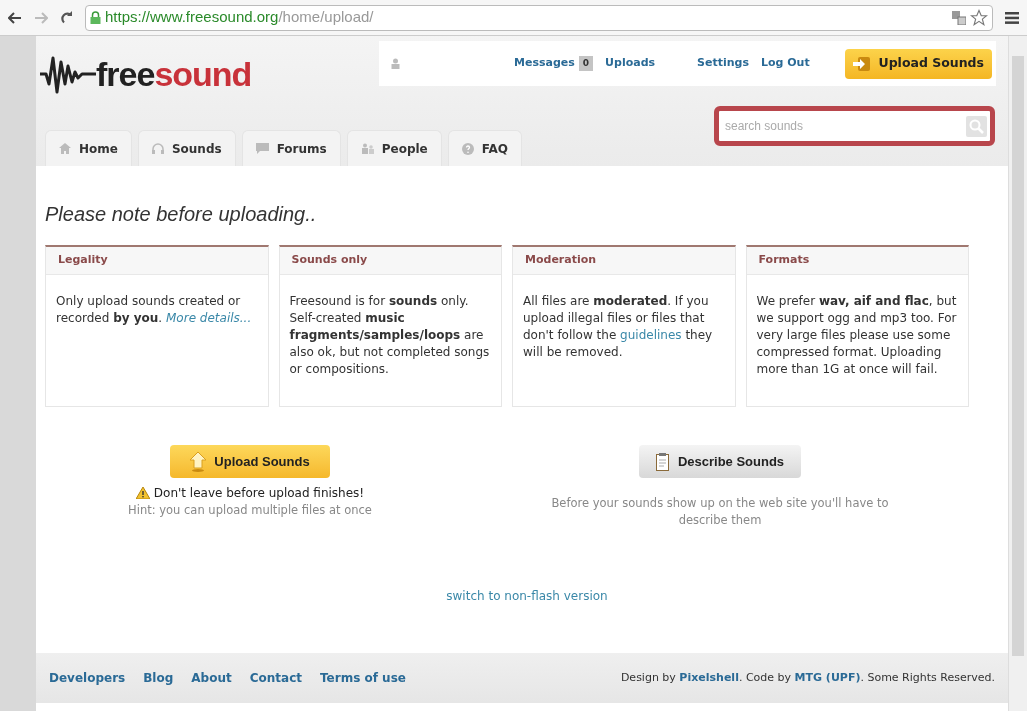 The height and width of the screenshot is (711, 1027). I want to click on log-out-link: Log Out, so click(785, 63).